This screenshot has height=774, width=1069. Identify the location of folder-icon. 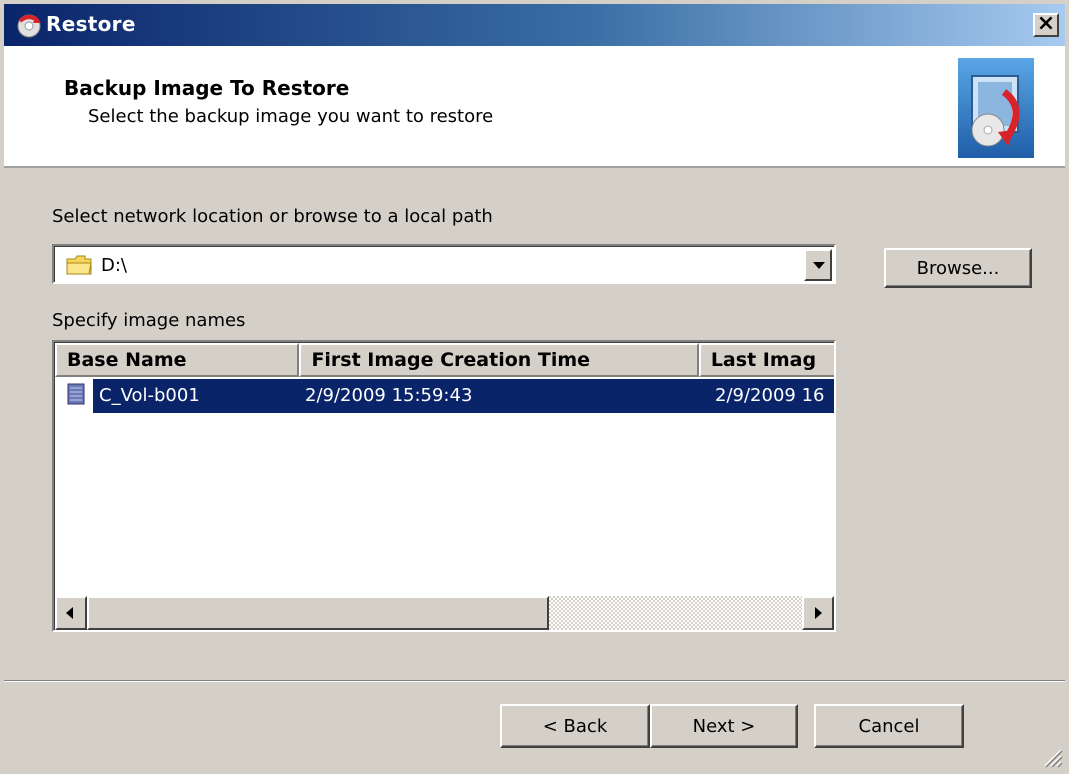
(79, 265).